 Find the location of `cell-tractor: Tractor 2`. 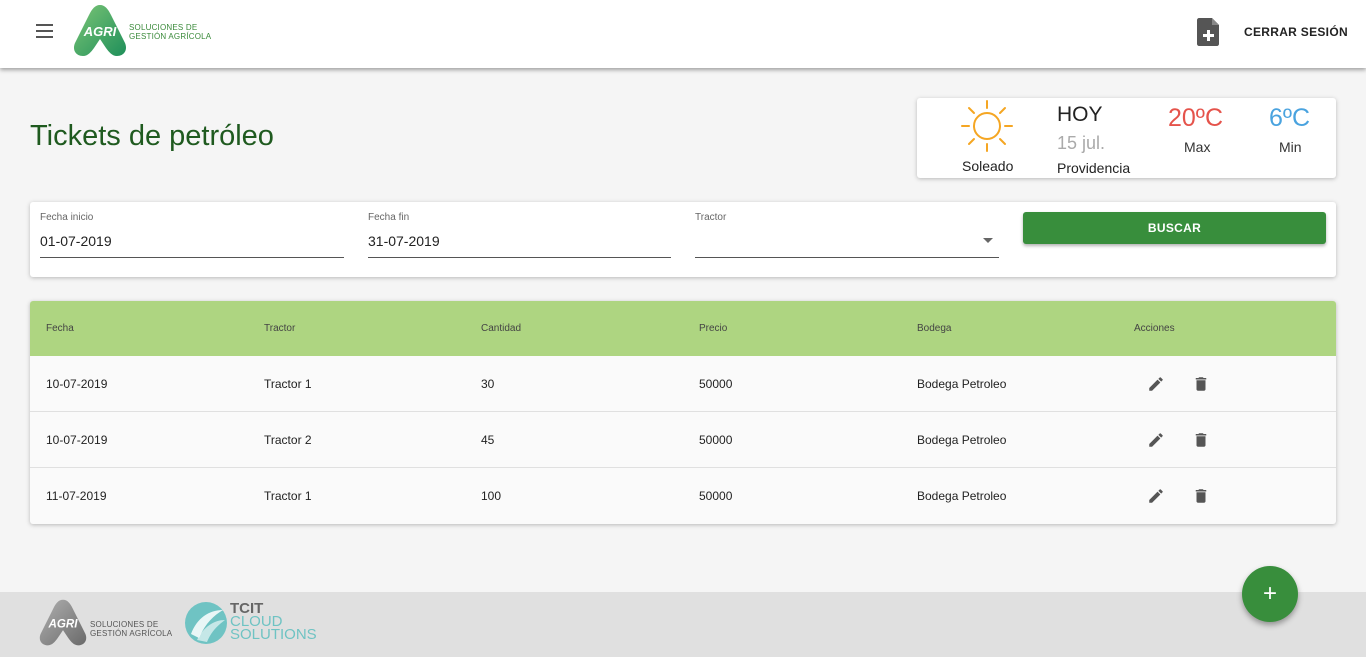

cell-tractor: Tractor 2 is located at coordinates (288, 440).